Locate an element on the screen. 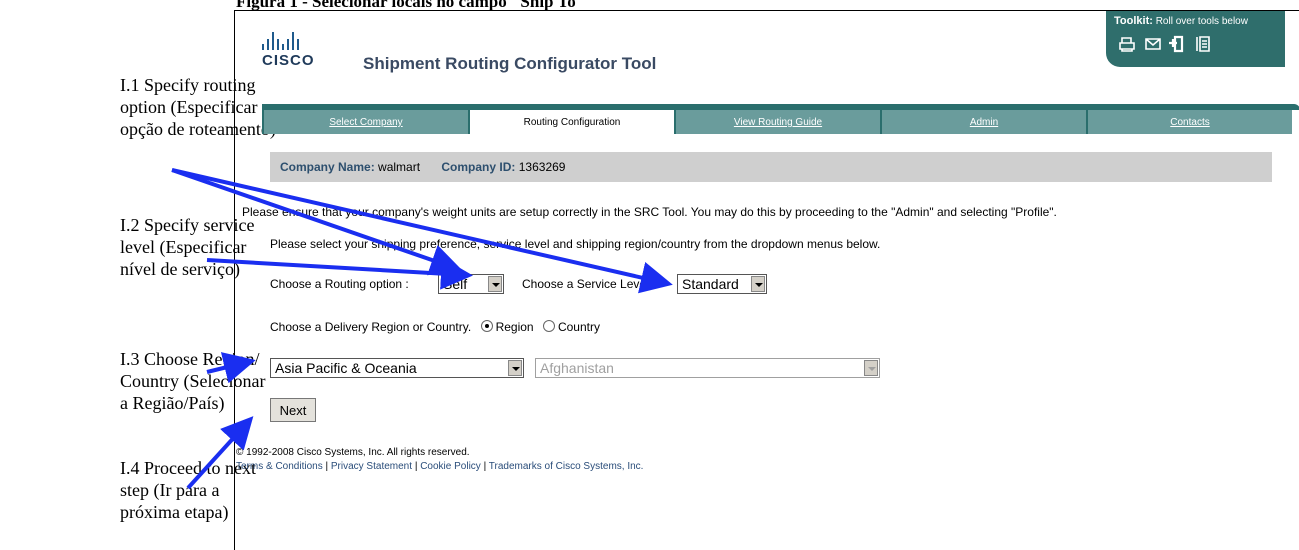 The width and height of the screenshot is (1299, 550). arrow-routing-service is located at coordinates (422, 231).